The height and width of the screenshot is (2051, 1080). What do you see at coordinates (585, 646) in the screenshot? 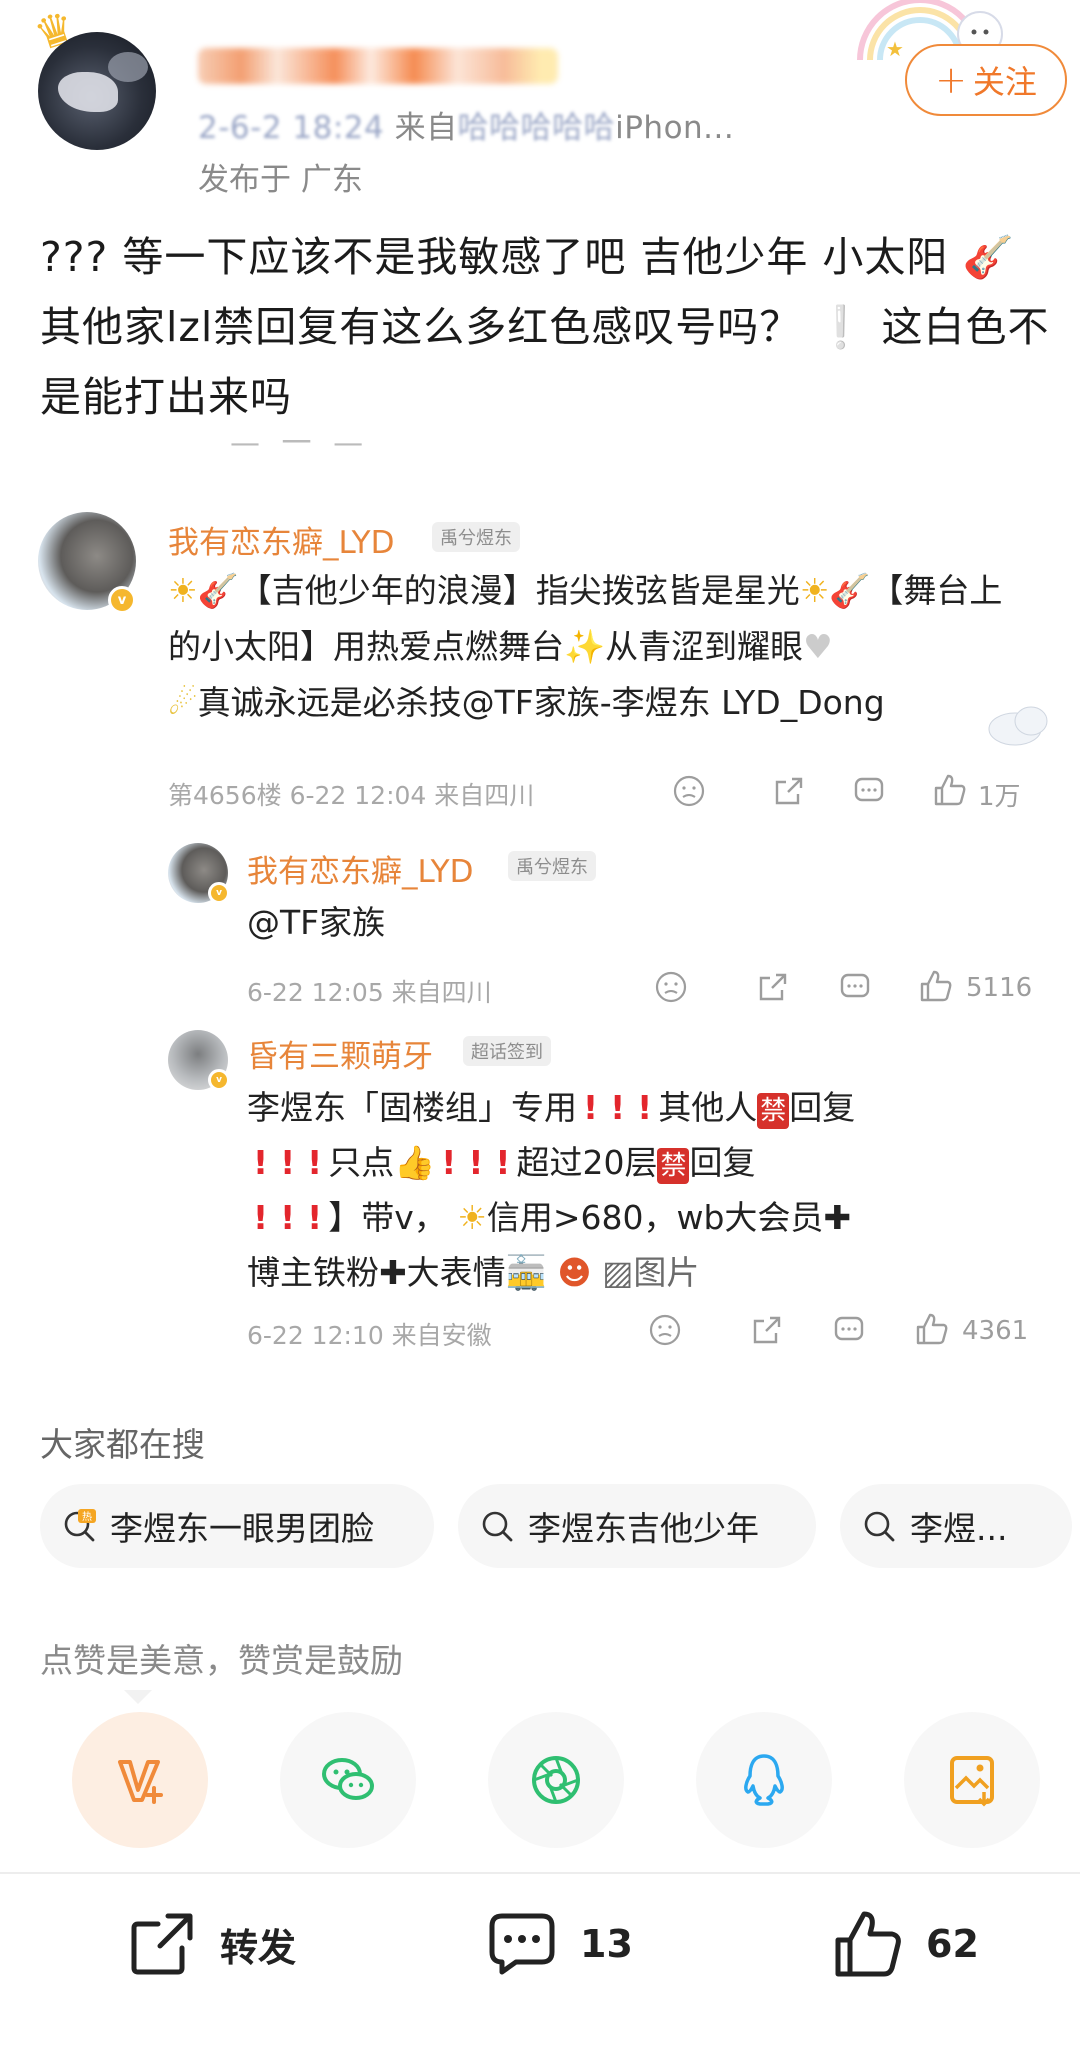
I see `sparkles-icon: ✨` at bounding box center [585, 646].